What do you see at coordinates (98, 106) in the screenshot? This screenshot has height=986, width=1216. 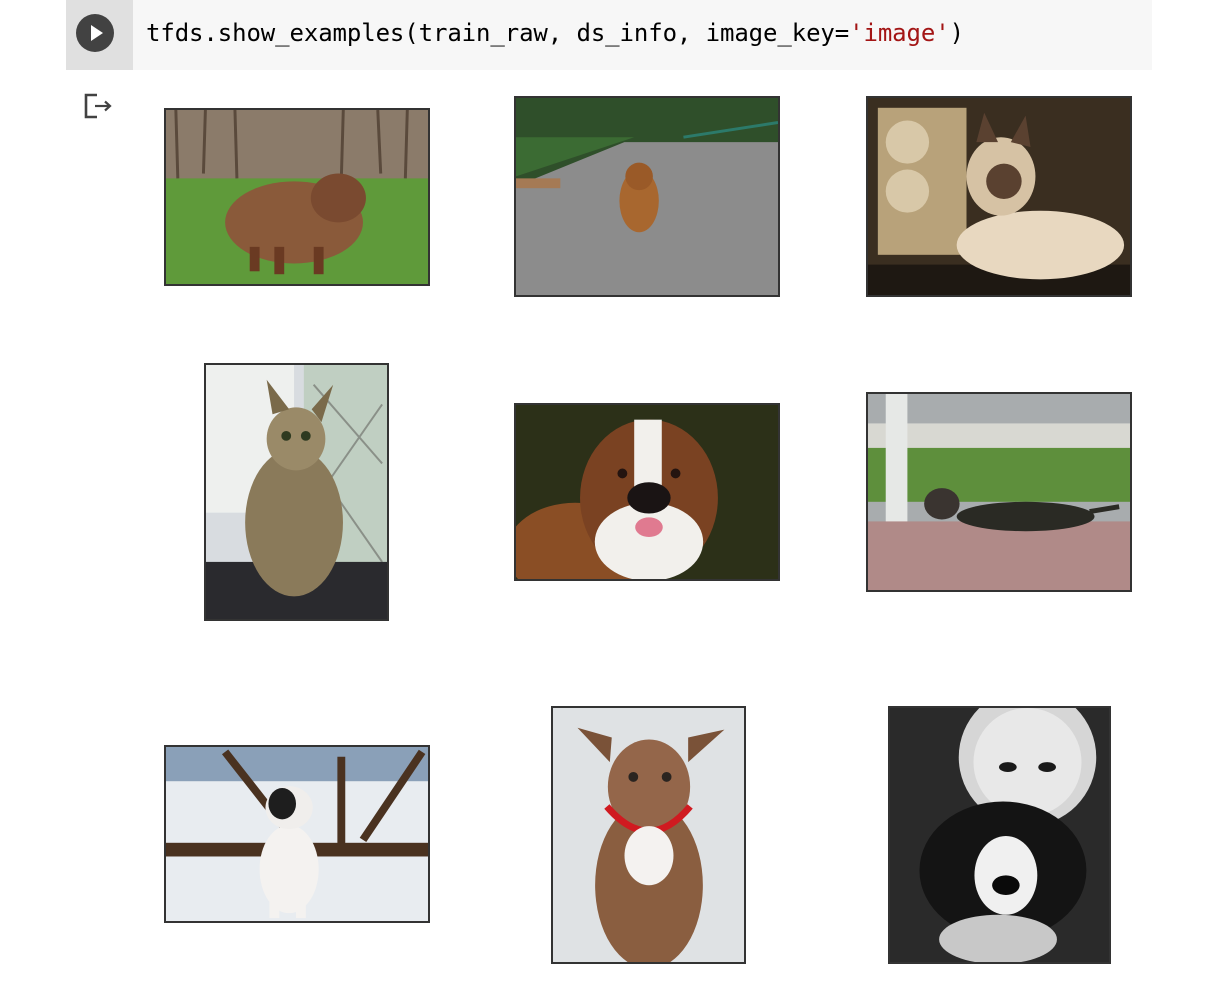 I see `output-redirect-icon` at bounding box center [98, 106].